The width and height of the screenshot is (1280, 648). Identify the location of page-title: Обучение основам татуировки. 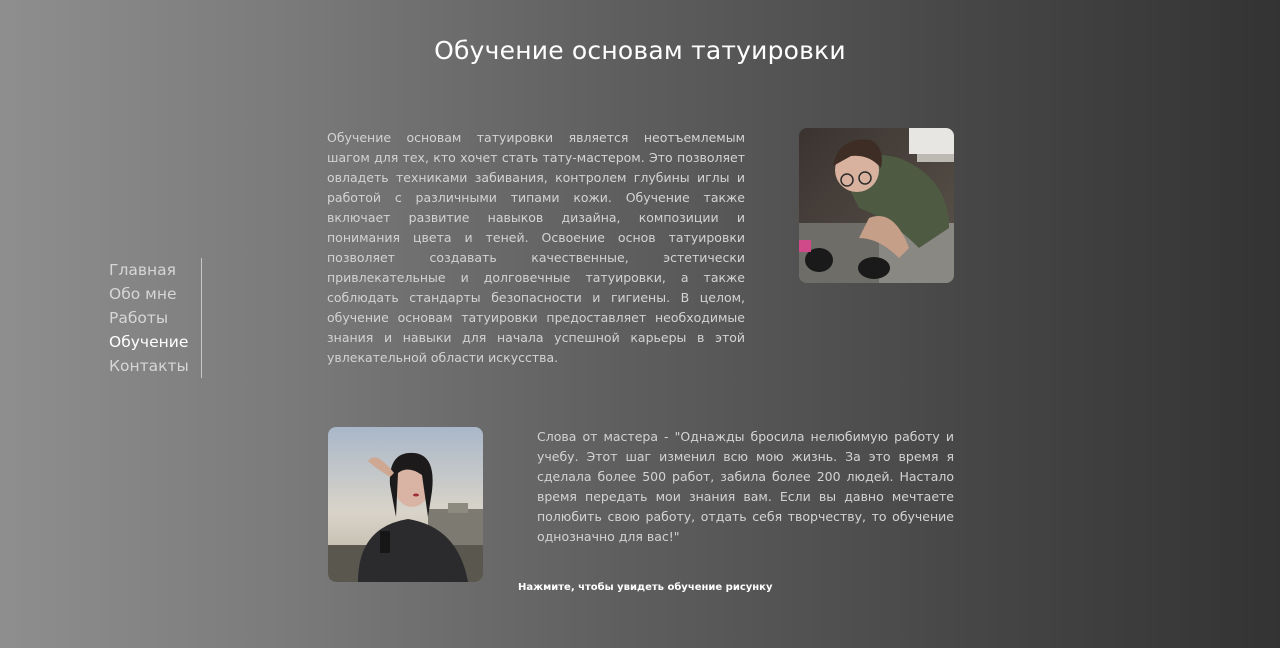
(640, 50).